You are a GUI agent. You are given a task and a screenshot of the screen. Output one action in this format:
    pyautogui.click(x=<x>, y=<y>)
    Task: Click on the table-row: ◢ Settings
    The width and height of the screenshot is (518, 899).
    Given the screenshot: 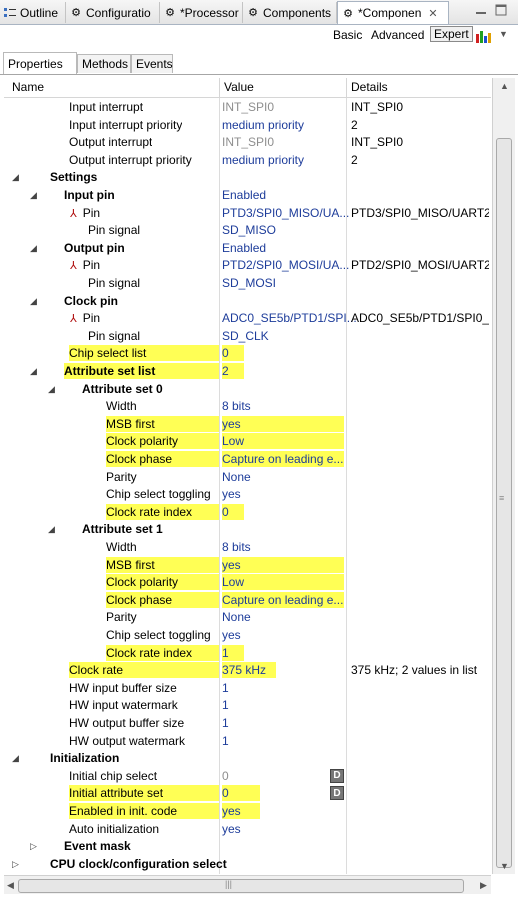 What is the action you would take?
    pyautogui.click(x=247, y=177)
    